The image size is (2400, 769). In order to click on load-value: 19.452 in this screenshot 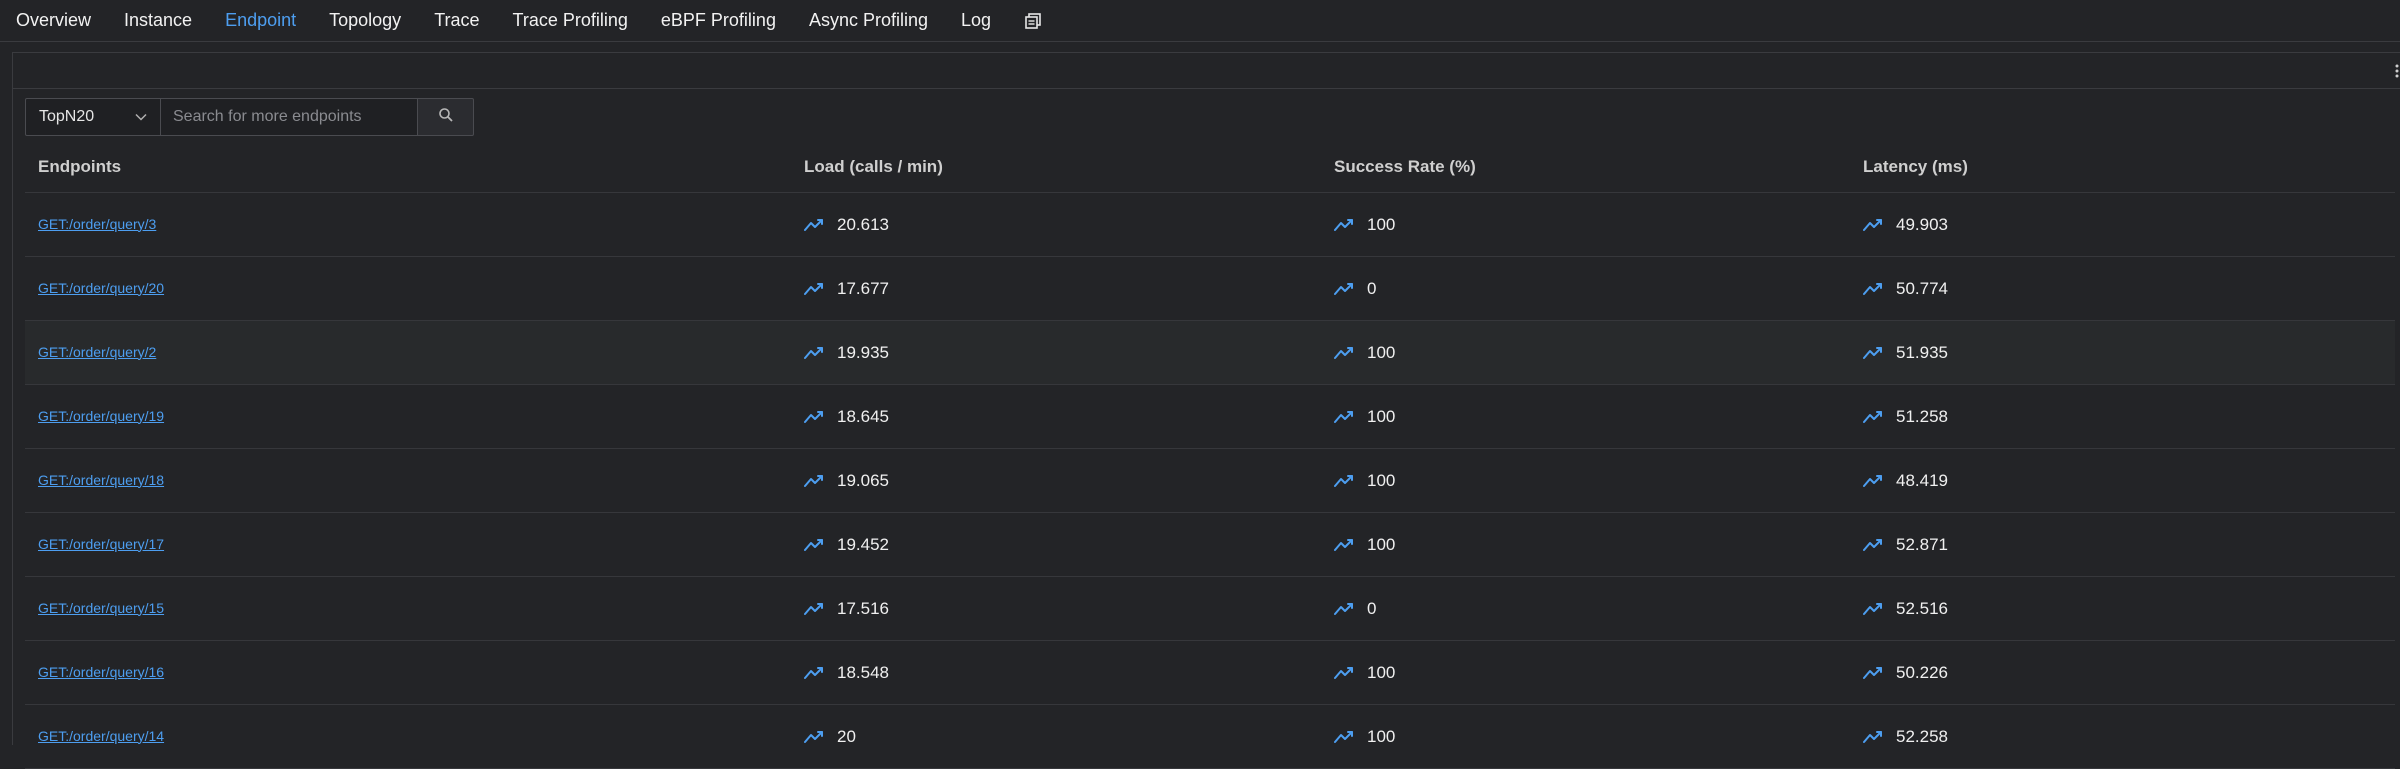, I will do `click(863, 544)`.